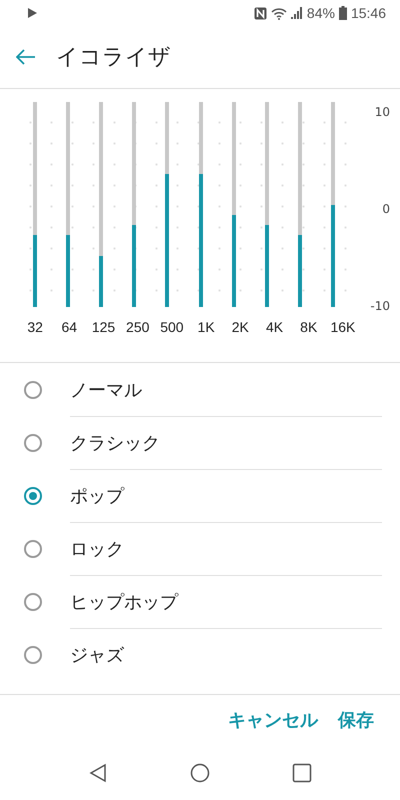  What do you see at coordinates (274, 327) in the screenshot?
I see `frequency-label: 4K` at bounding box center [274, 327].